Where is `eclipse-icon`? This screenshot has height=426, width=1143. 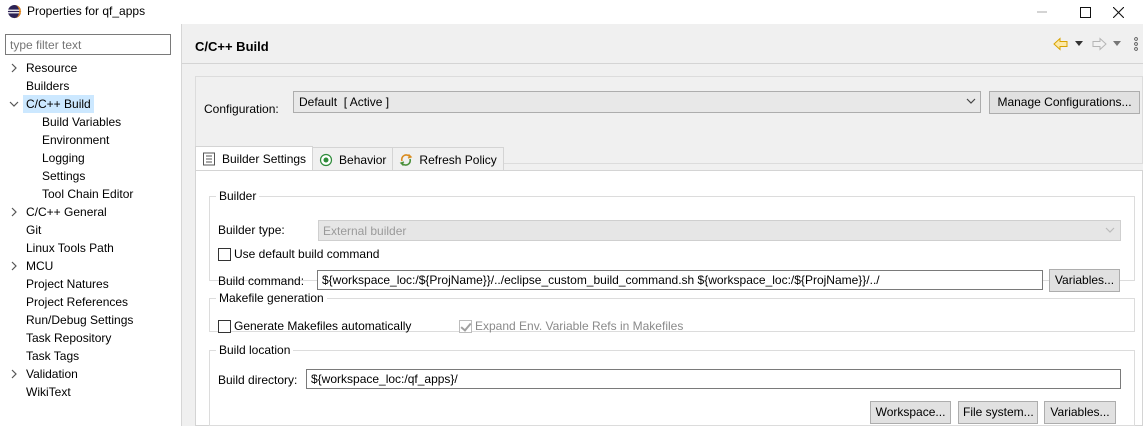 eclipse-icon is located at coordinates (14, 11).